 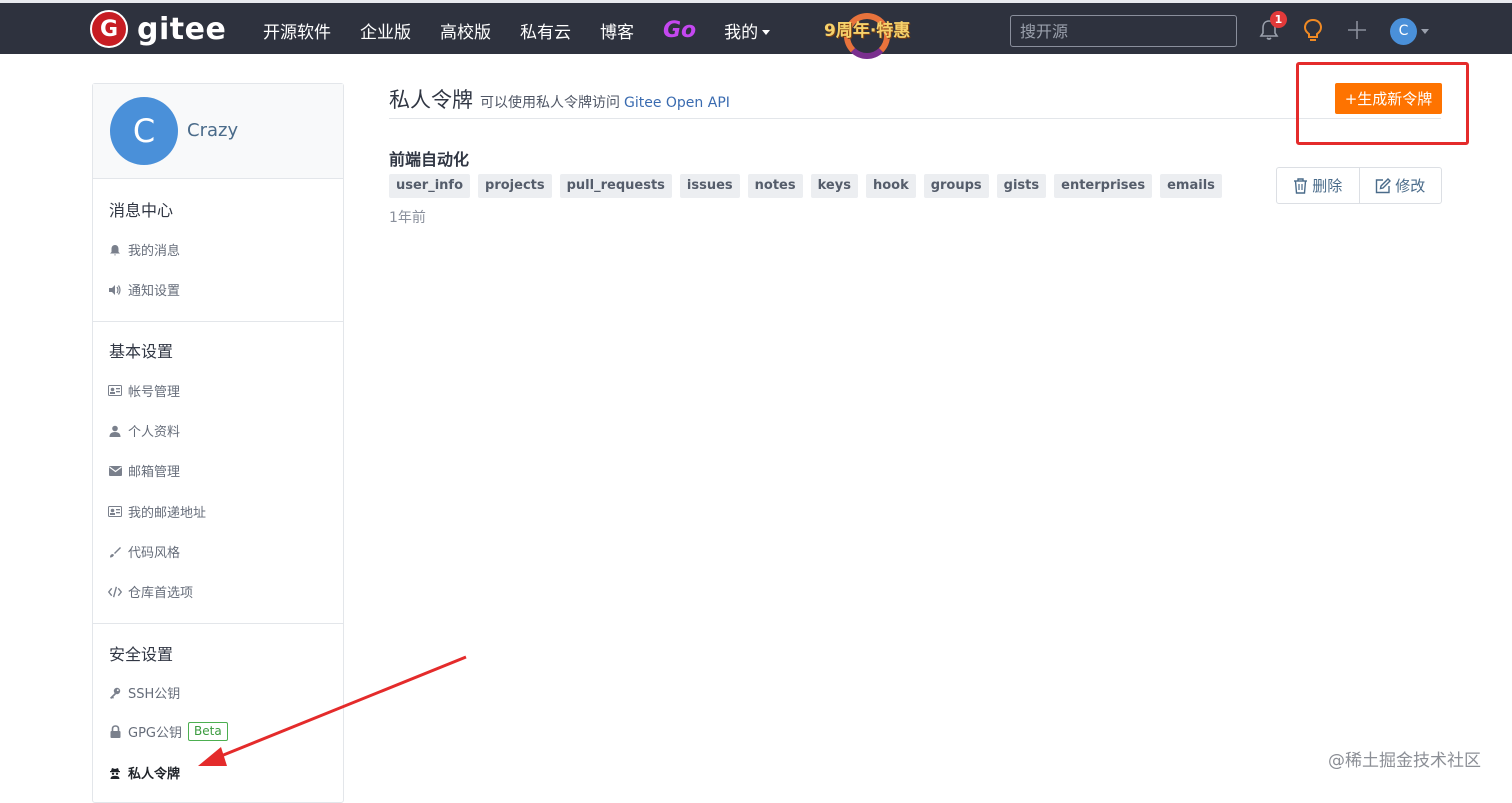 I want to click on token-actions: 删除 修改, so click(x=1359, y=185).